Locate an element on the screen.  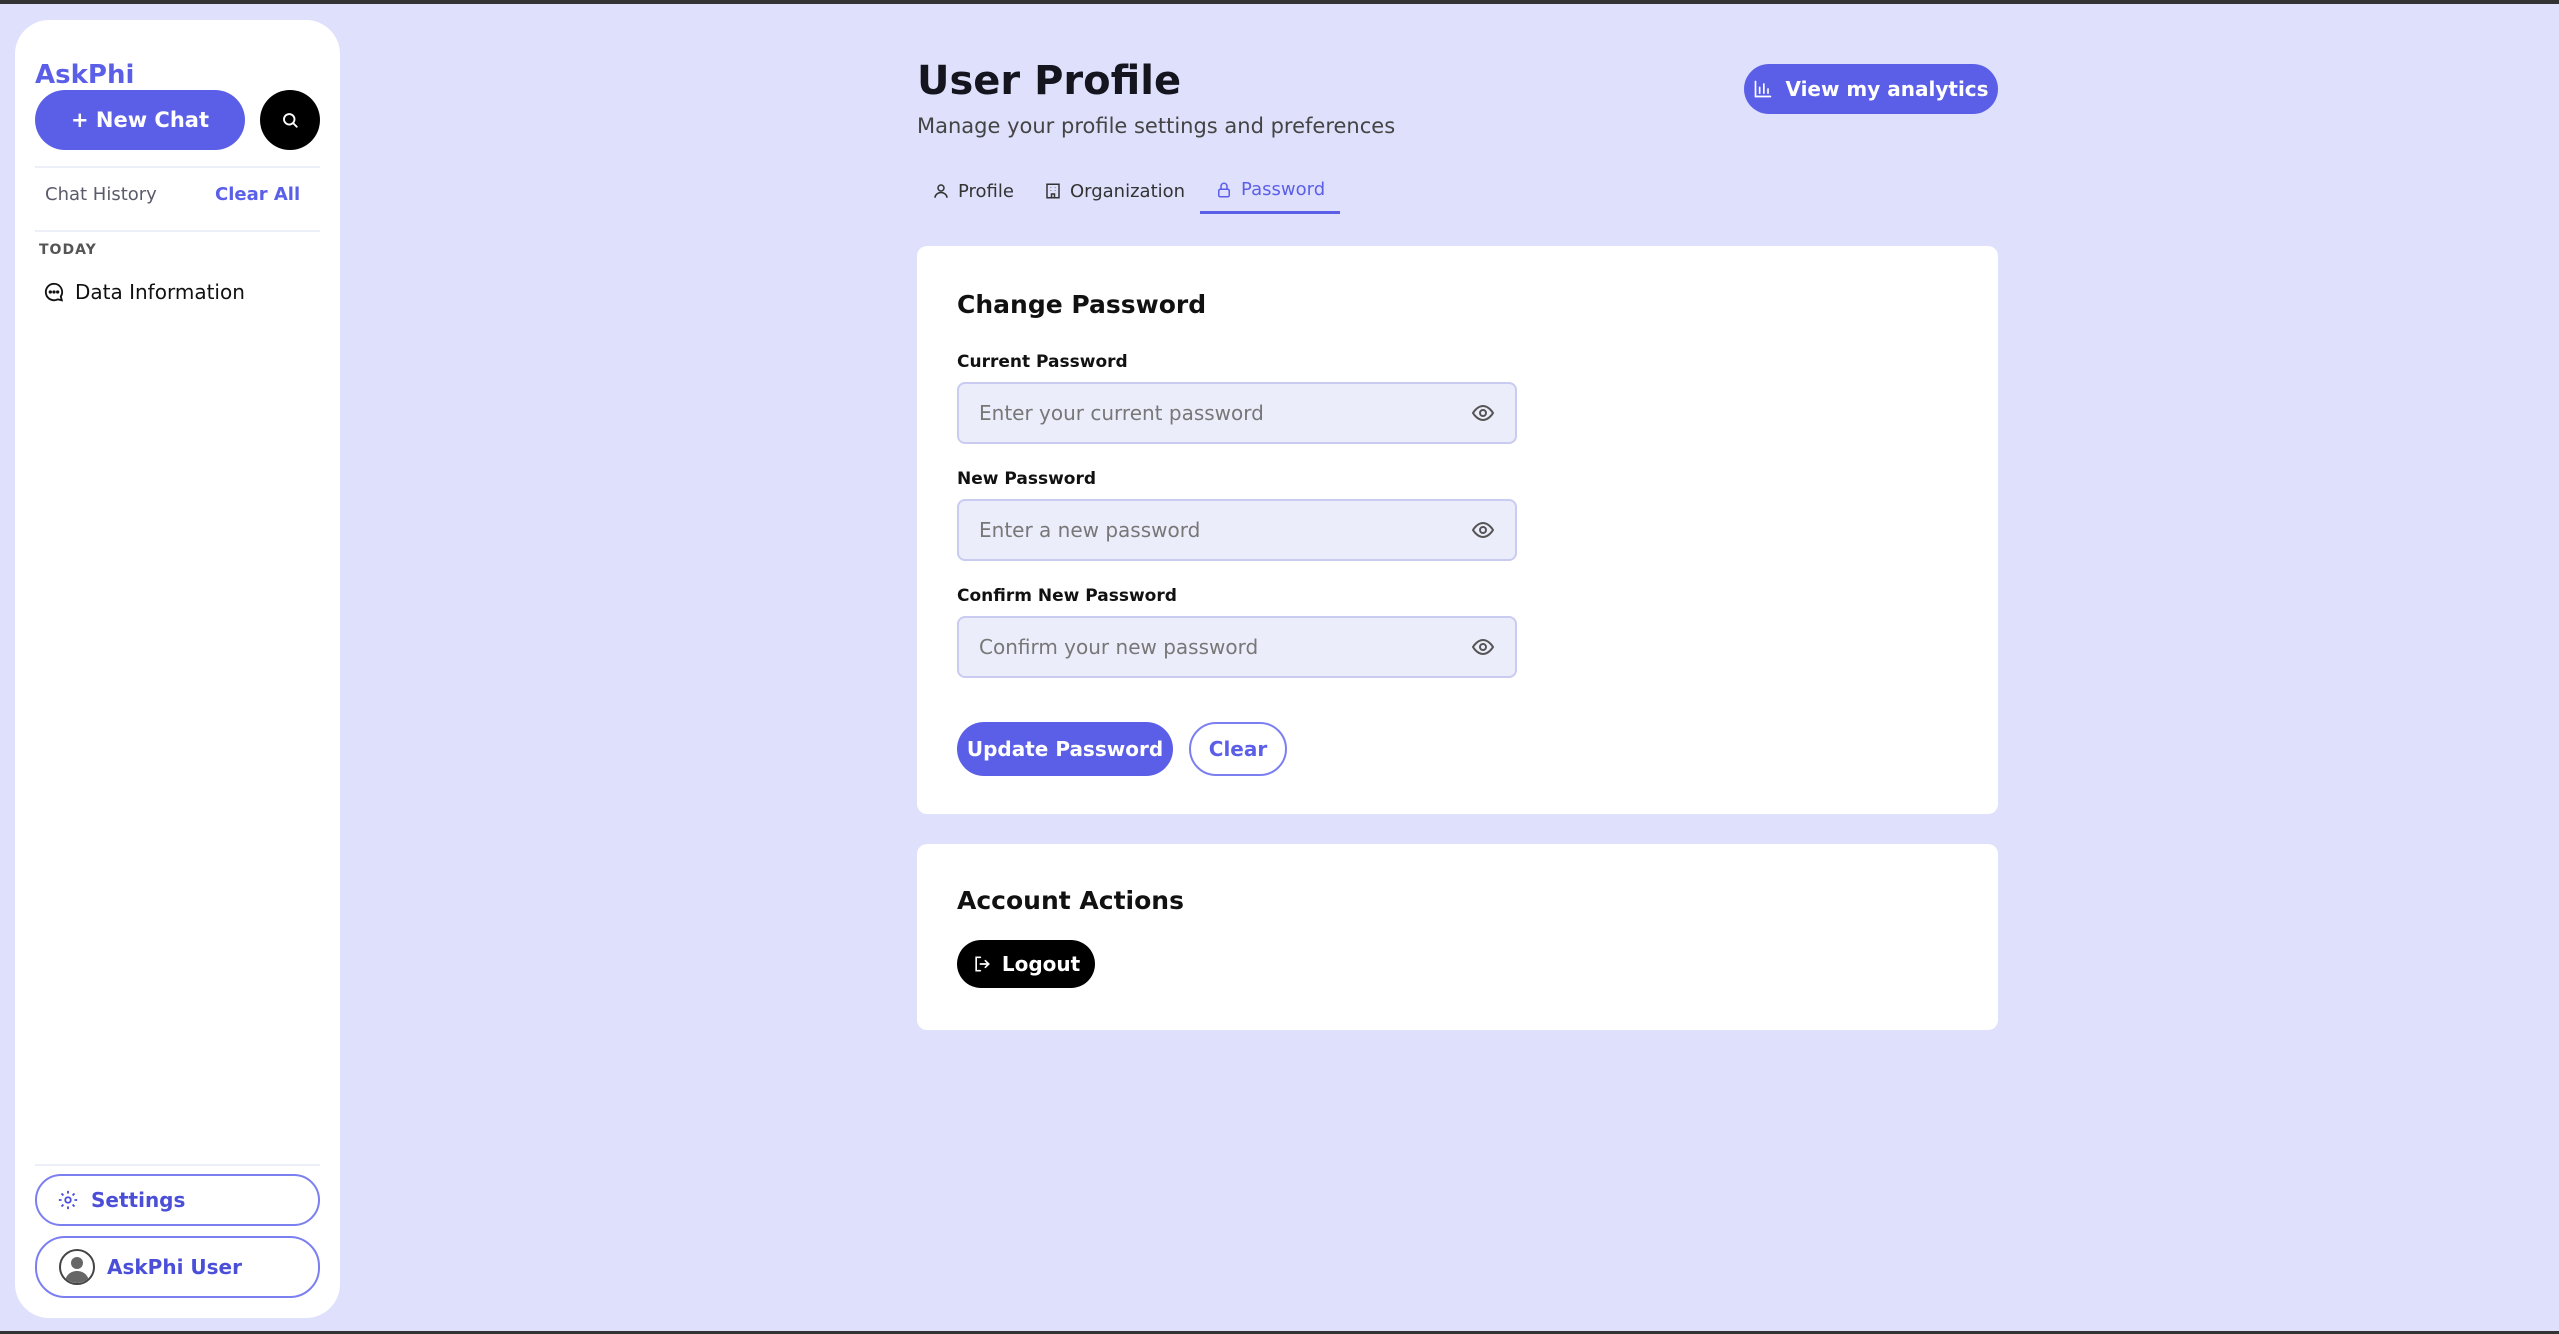
logout-label: Logout is located at coordinates (1041, 964).